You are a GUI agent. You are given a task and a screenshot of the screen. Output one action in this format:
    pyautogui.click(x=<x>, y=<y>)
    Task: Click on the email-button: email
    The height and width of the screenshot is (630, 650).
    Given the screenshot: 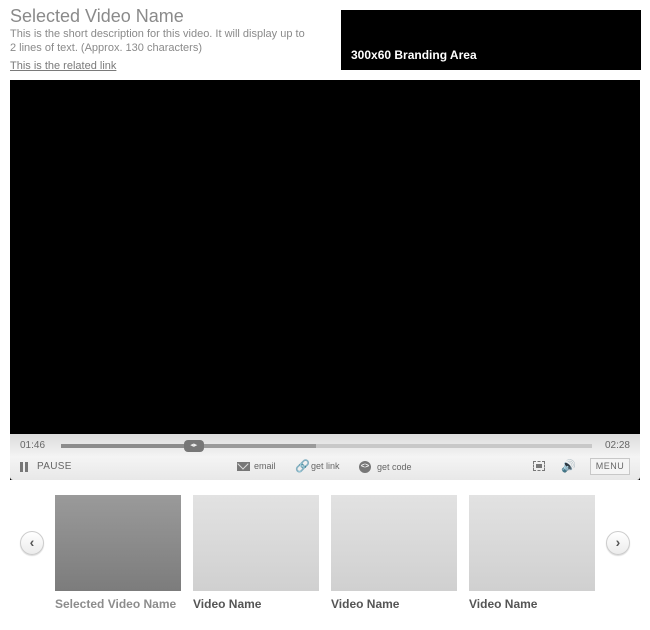 What is the action you would take?
    pyautogui.click(x=256, y=466)
    